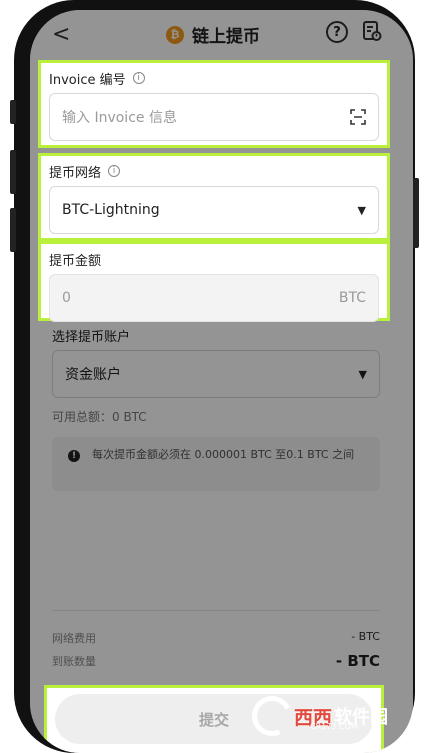 This screenshot has height=753, width=429. I want to click on record-icon, so click(372, 31).